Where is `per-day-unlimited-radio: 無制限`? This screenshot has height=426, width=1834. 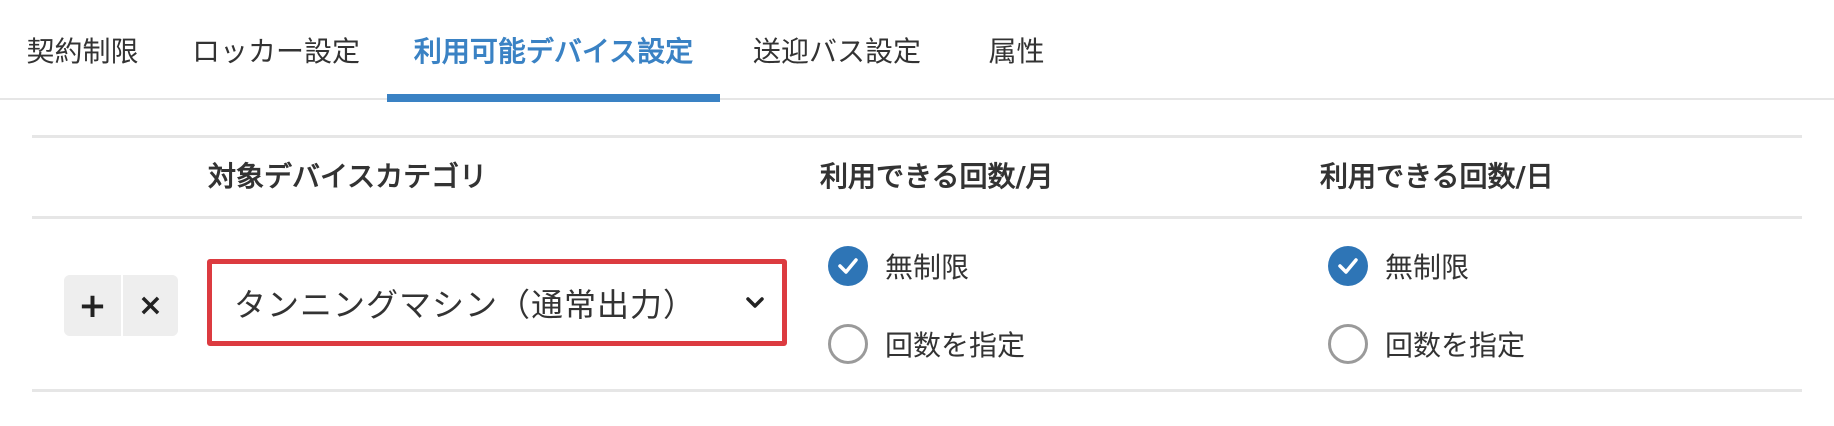 per-day-unlimited-radio: 無制限 is located at coordinates (1398, 266).